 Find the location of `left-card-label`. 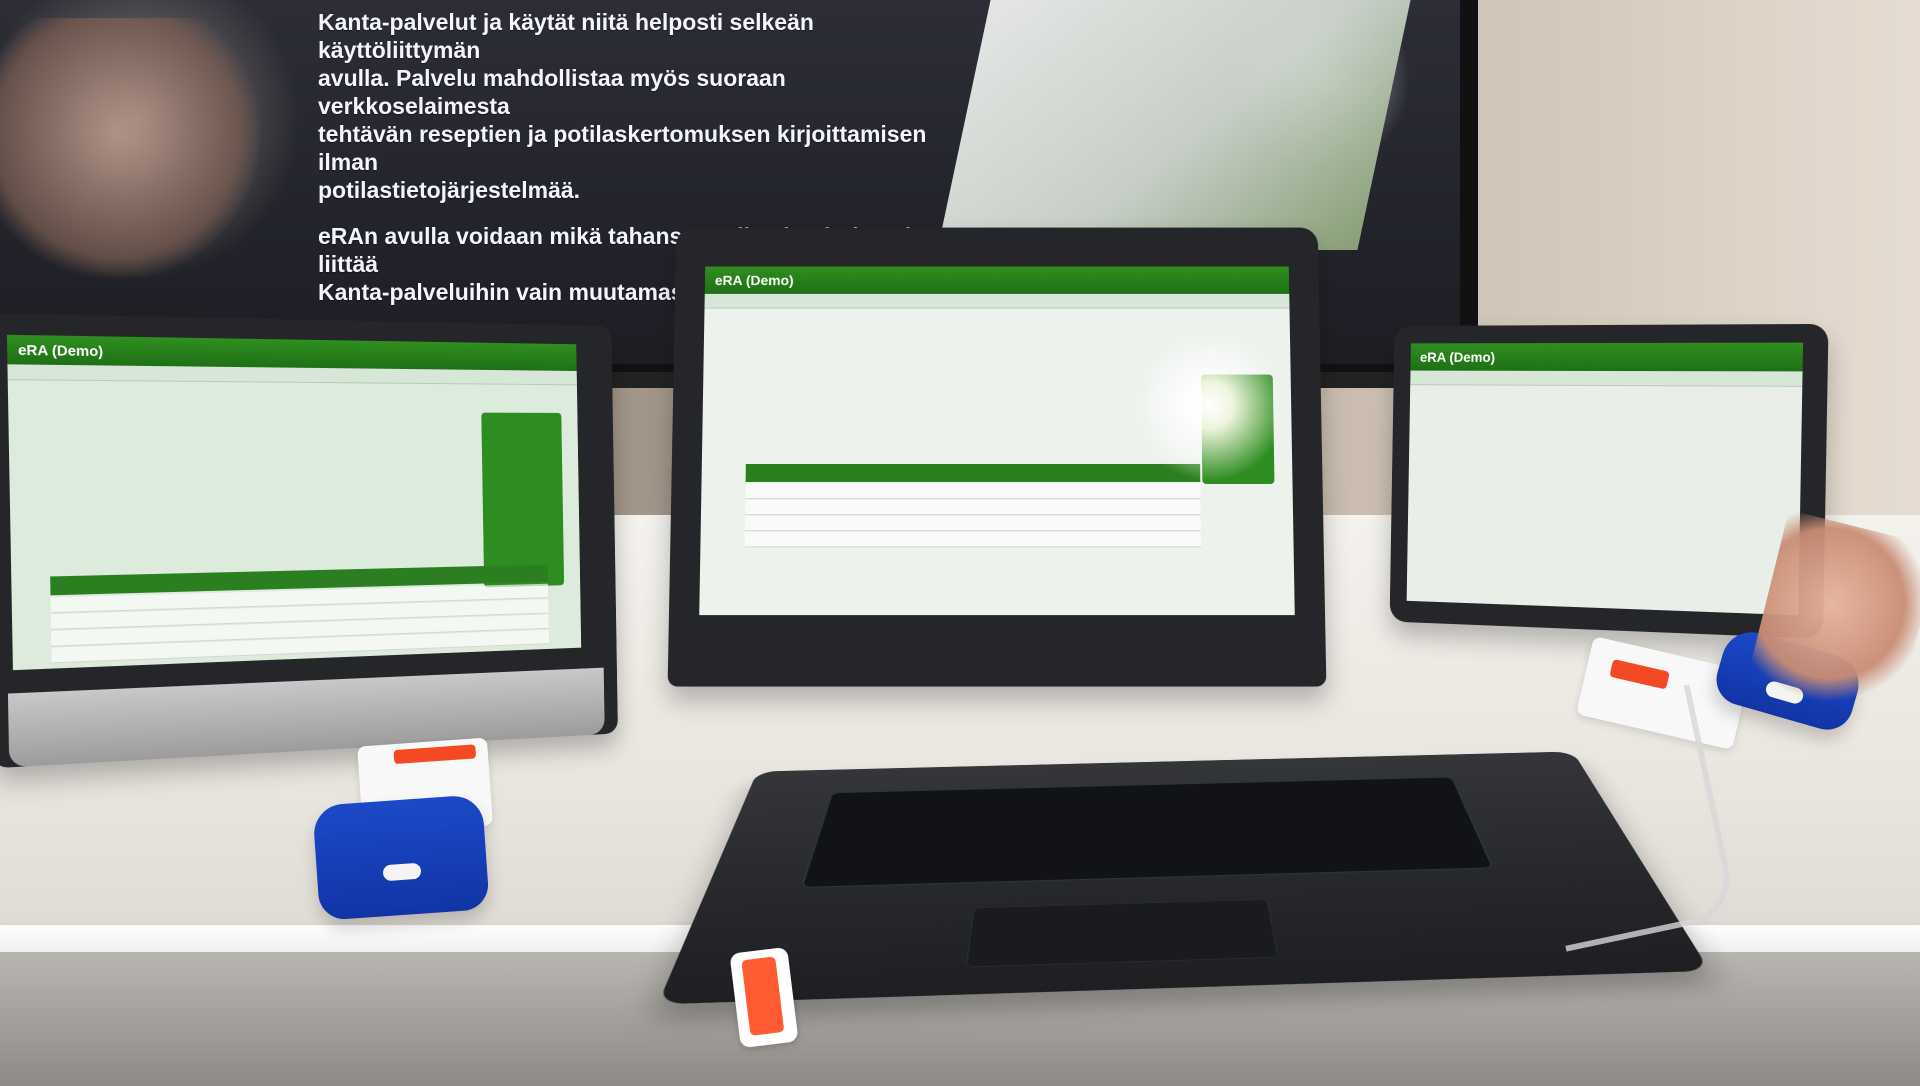

left-card-label is located at coordinates (435, 754).